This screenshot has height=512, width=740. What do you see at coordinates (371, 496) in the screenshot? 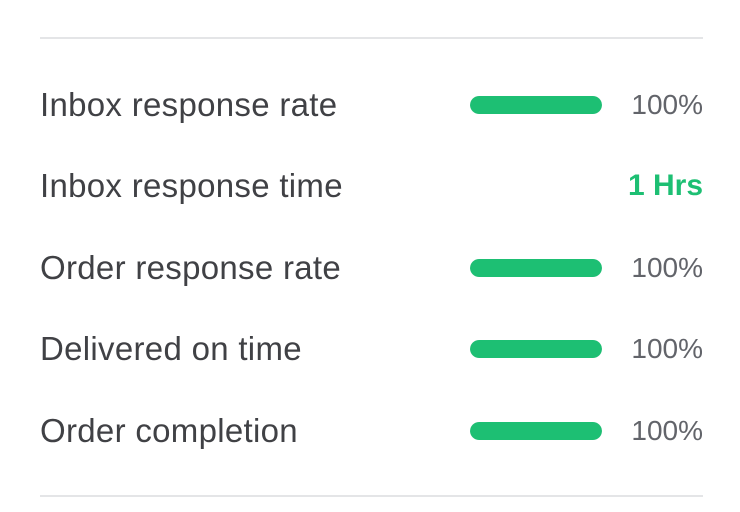
I see `bottom-divider` at bounding box center [371, 496].